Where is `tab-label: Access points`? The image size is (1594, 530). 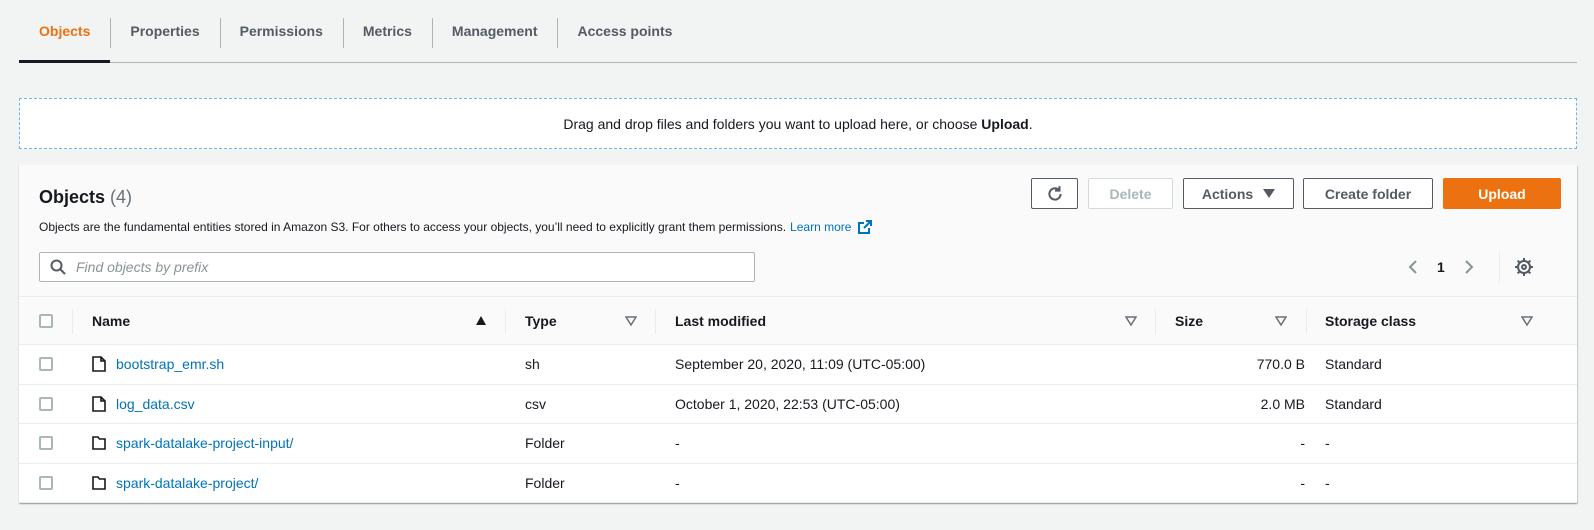
tab-label: Access points is located at coordinates (625, 31).